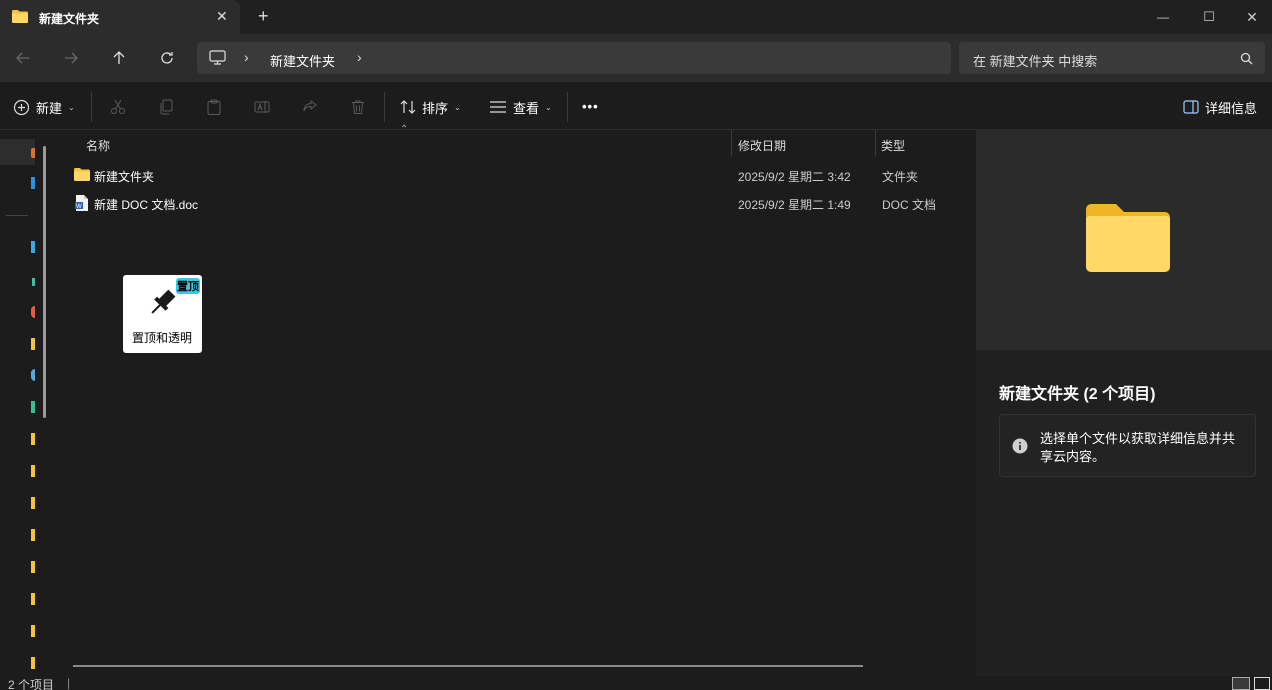 The height and width of the screenshot is (690, 1272). I want to click on column-header-name: 名称, so click(98, 145).